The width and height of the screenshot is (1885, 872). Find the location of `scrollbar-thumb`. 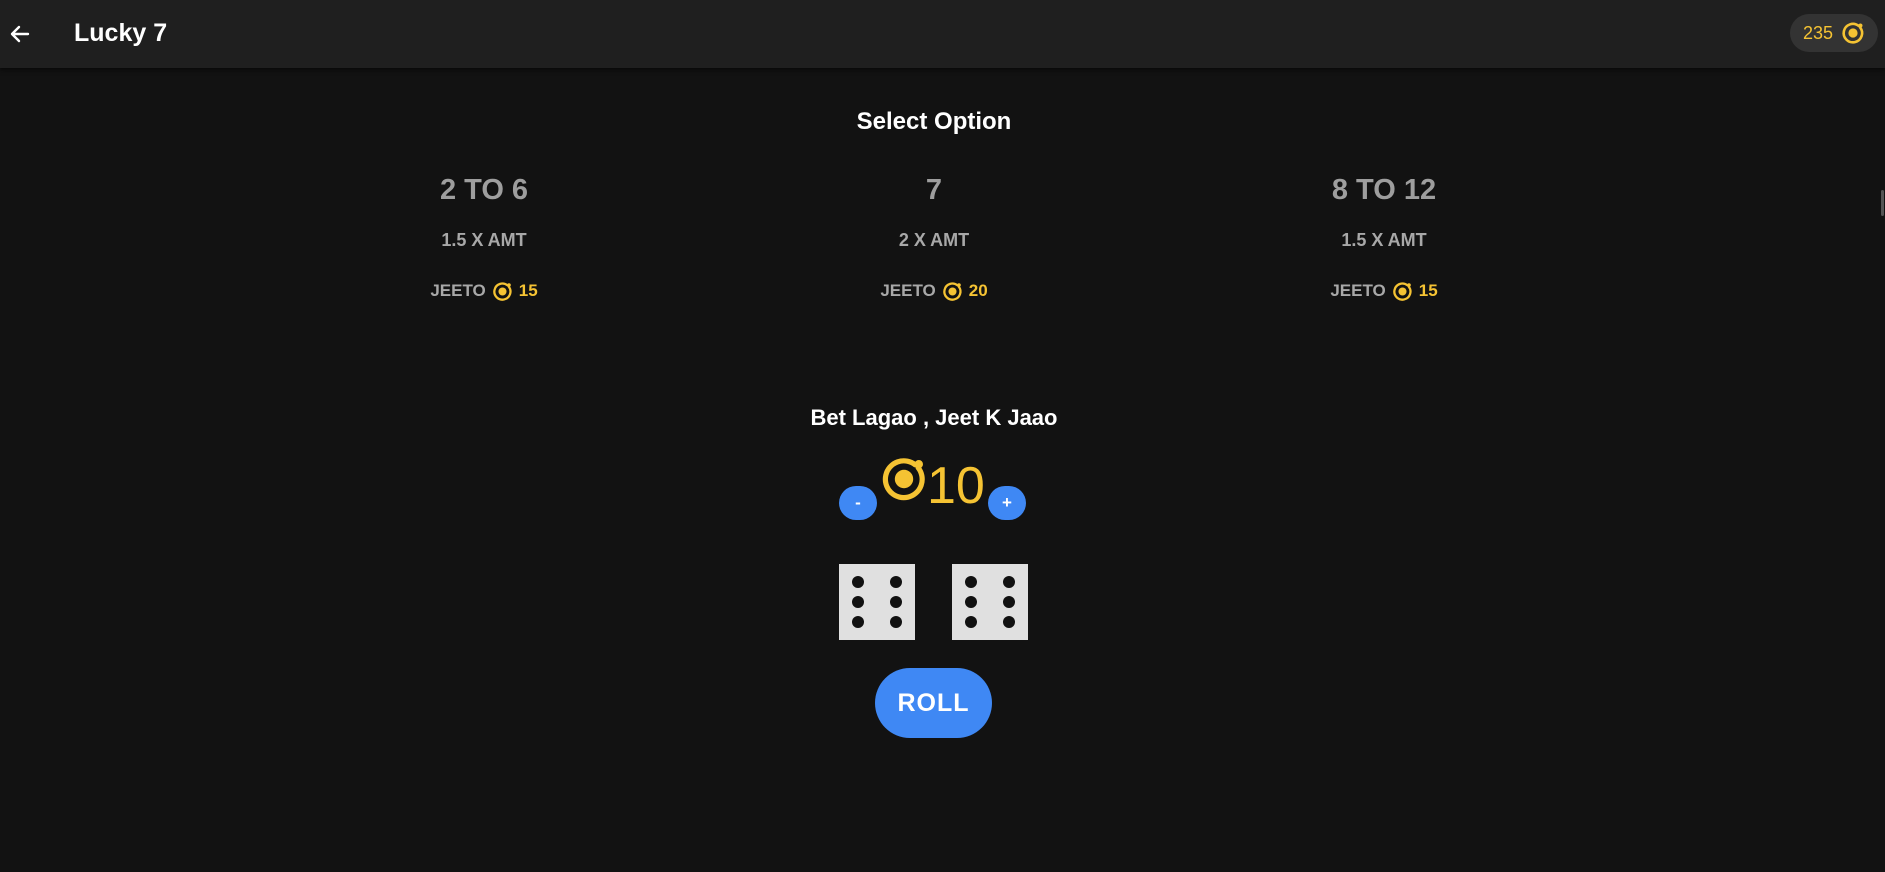

scrollbar-thumb is located at coordinates (1882, 203).